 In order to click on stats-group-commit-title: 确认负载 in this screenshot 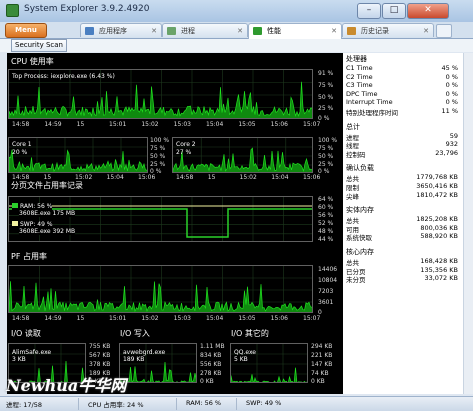, I will do `click(360, 168)`.